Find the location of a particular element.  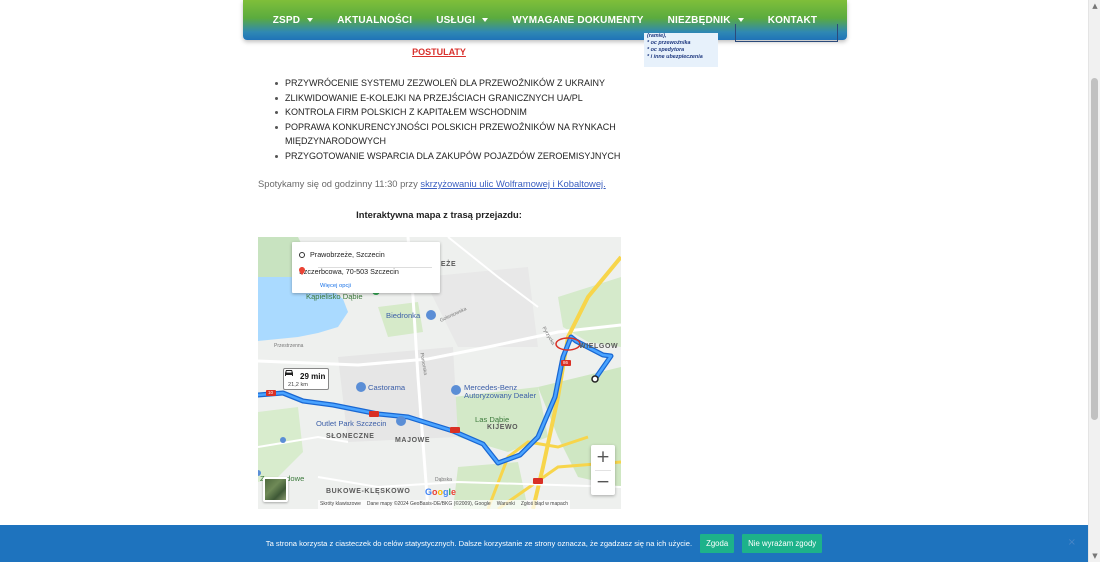

cookie-decline-button: Nie wyrażam zgody is located at coordinates (782, 543).